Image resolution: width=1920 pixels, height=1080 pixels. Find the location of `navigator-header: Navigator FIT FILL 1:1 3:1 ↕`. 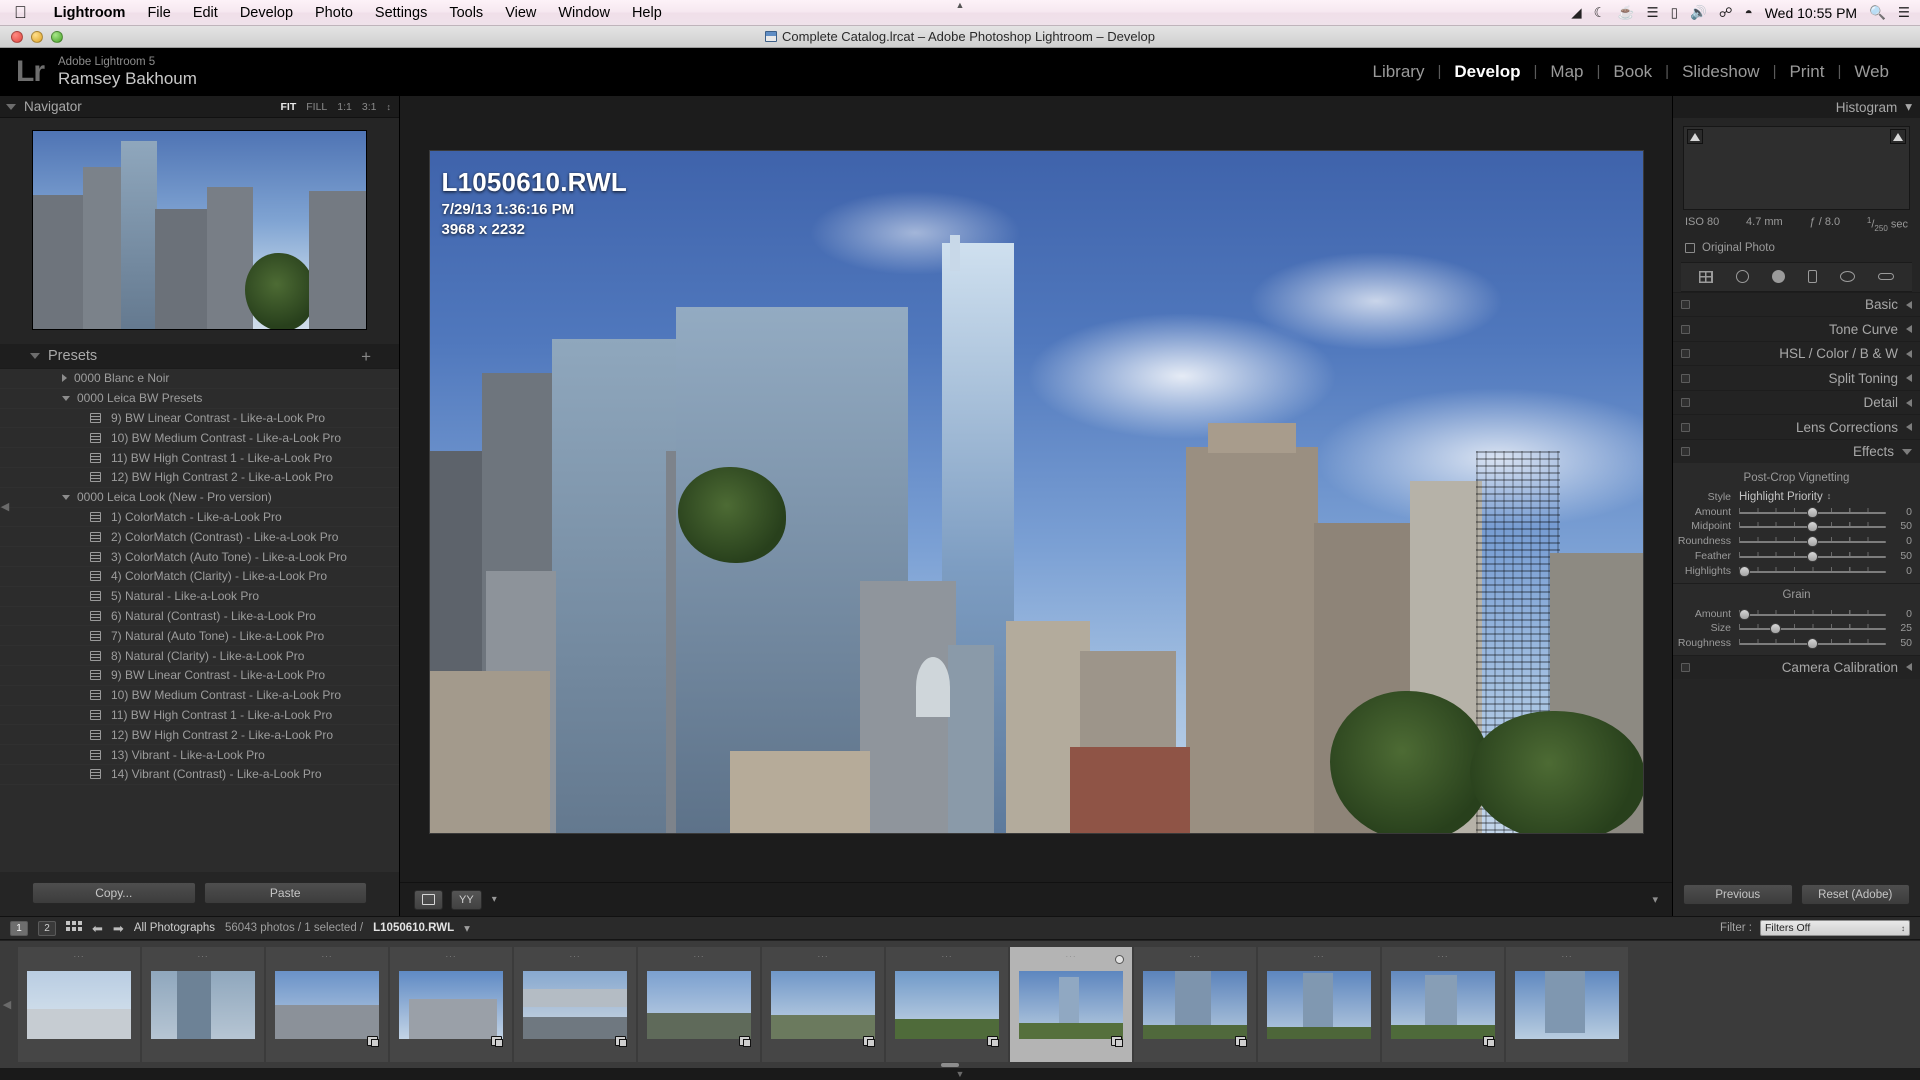

navigator-header: Navigator FIT FILL 1:1 3:1 ↕ is located at coordinates (199, 107).